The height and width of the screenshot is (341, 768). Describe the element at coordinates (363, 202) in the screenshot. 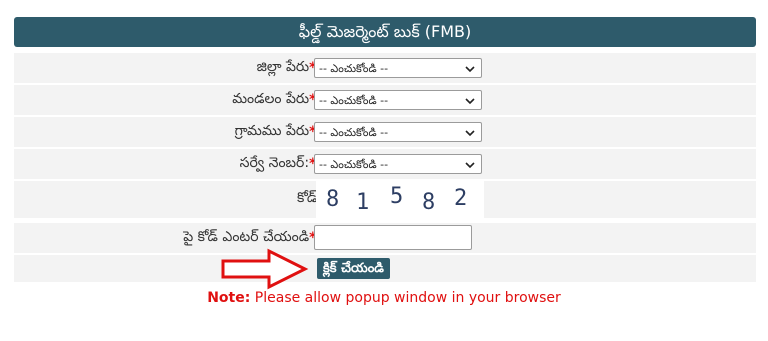

I see `captcha-char: 1` at that location.